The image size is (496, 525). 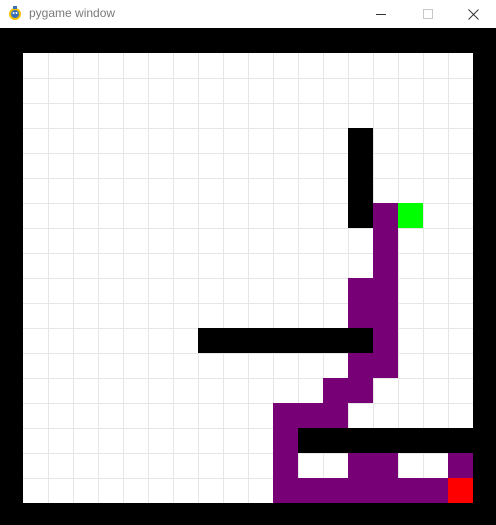 I want to click on window-title: pygame window, so click(x=72, y=13).